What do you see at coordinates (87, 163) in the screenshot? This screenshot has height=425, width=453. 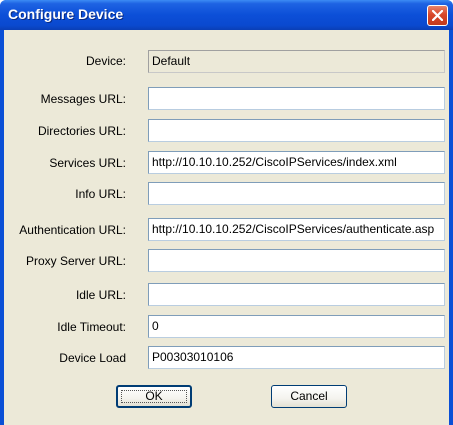 I see `services-url-label: Services URL:` at bounding box center [87, 163].